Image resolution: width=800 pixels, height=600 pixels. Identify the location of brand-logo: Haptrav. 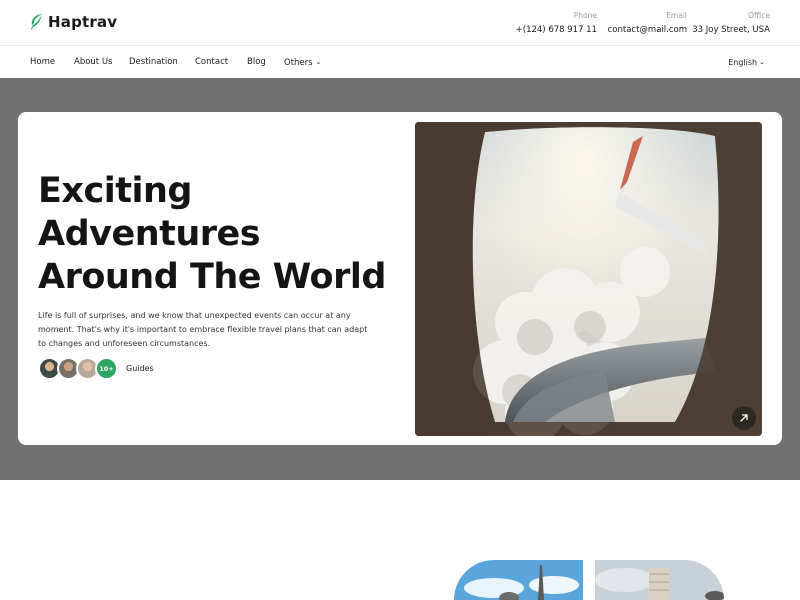
(74, 22).